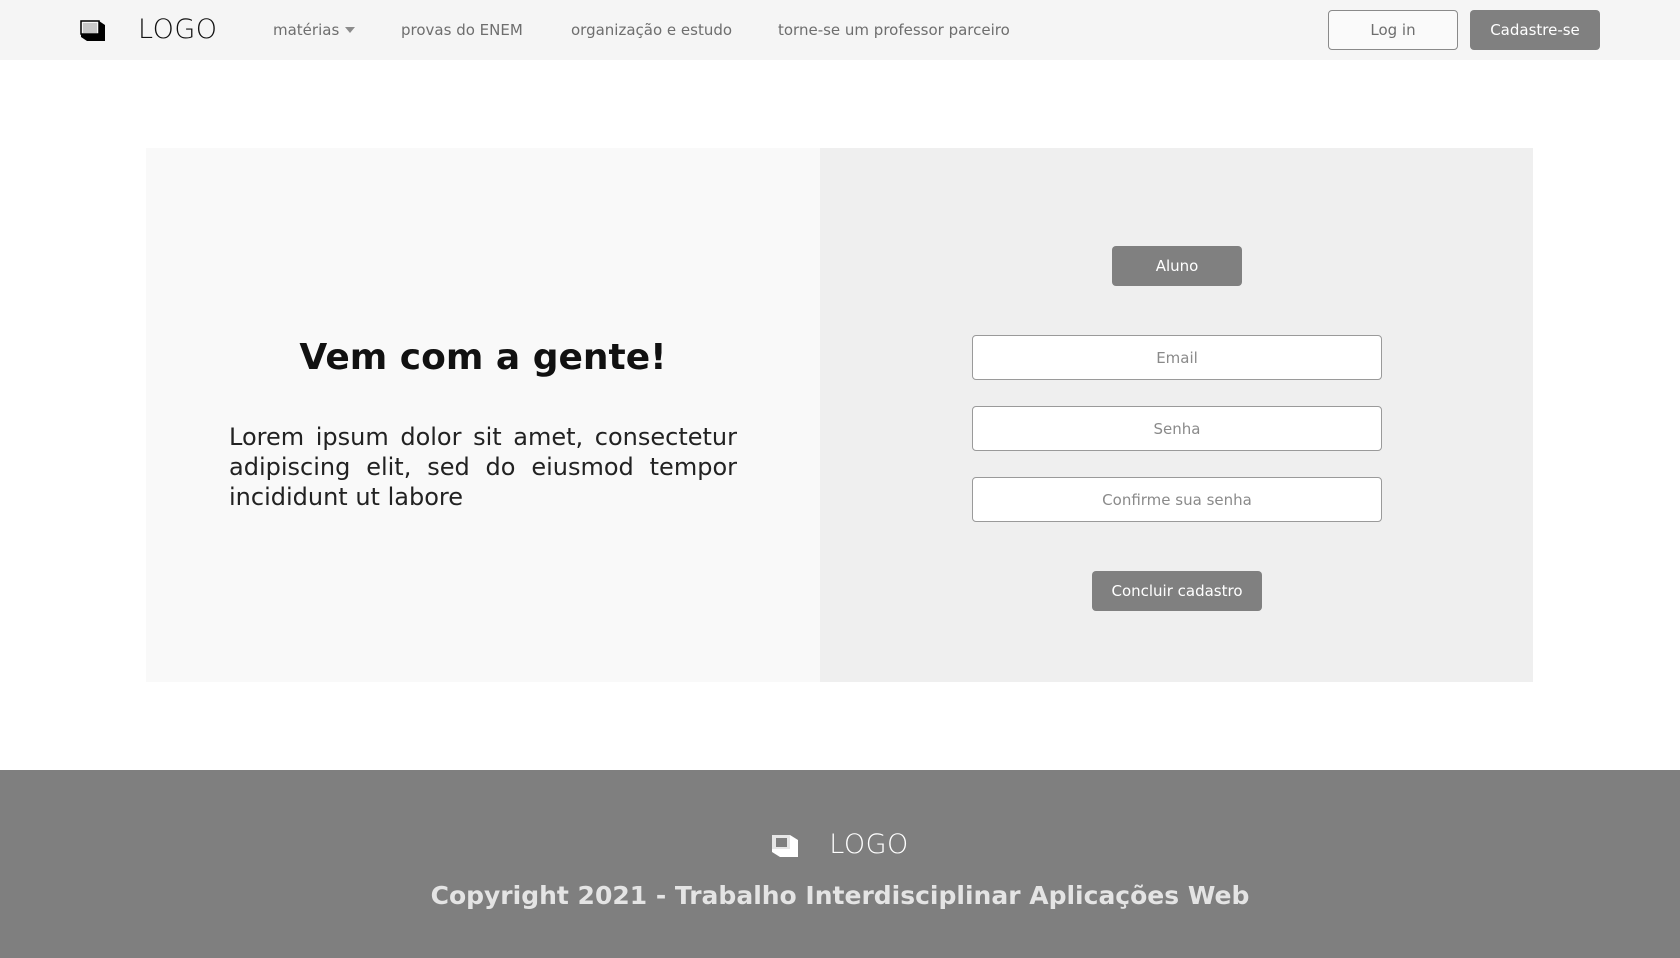 The height and width of the screenshot is (958, 1680). What do you see at coordinates (178, 29) in the screenshot?
I see `logo-text: LOGO` at bounding box center [178, 29].